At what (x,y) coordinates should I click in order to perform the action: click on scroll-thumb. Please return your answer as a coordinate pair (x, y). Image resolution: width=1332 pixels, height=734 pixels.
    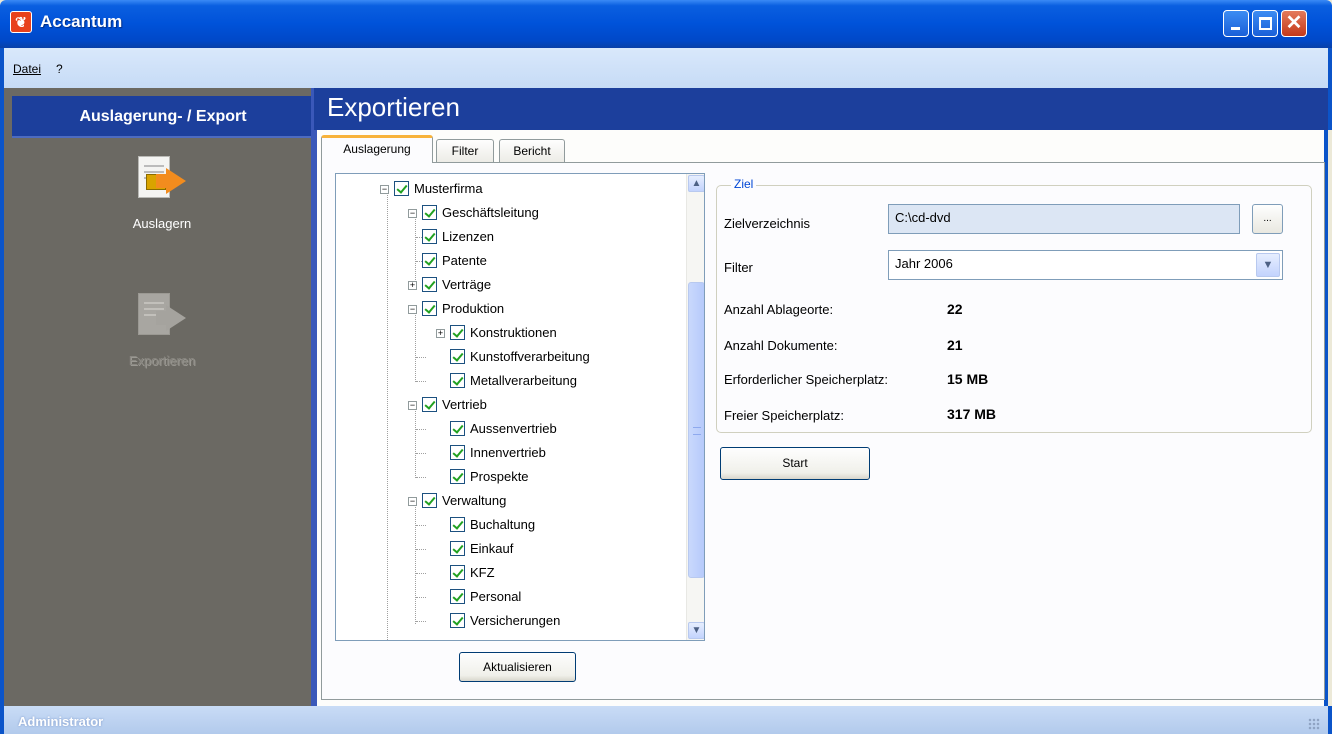
    Looking at the image, I should click on (696, 430).